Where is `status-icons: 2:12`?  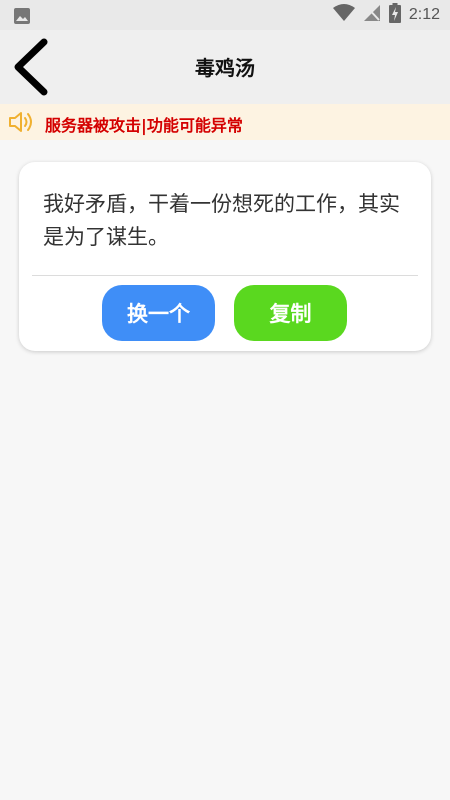 status-icons: 2:12 is located at coordinates (386, 15).